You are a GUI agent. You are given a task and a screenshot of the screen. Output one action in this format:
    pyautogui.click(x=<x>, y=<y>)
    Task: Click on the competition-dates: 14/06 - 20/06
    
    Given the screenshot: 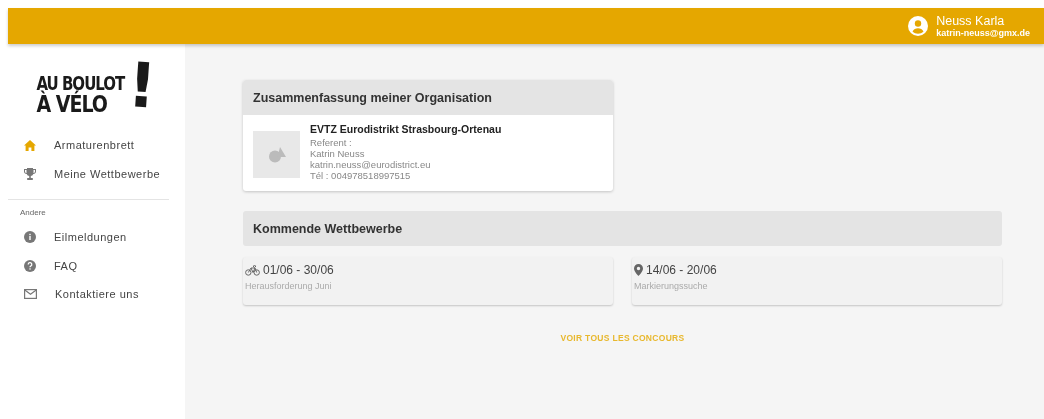 What is the action you would take?
    pyautogui.click(x=681, y=270)
    